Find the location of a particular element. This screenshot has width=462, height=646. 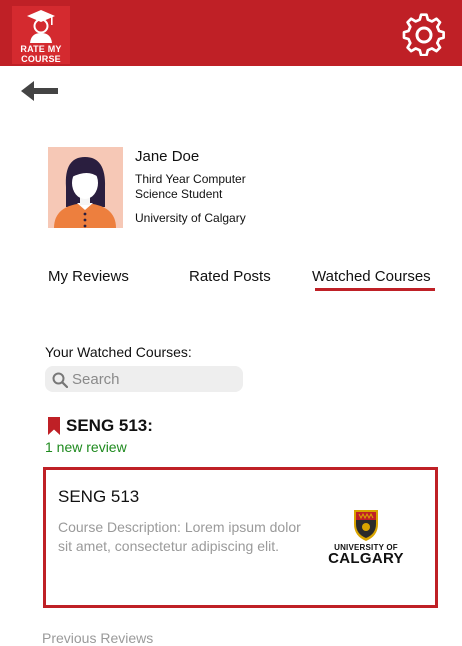

previous-reviews-heading: Previous Reviews is located at coordinates (98, 638).